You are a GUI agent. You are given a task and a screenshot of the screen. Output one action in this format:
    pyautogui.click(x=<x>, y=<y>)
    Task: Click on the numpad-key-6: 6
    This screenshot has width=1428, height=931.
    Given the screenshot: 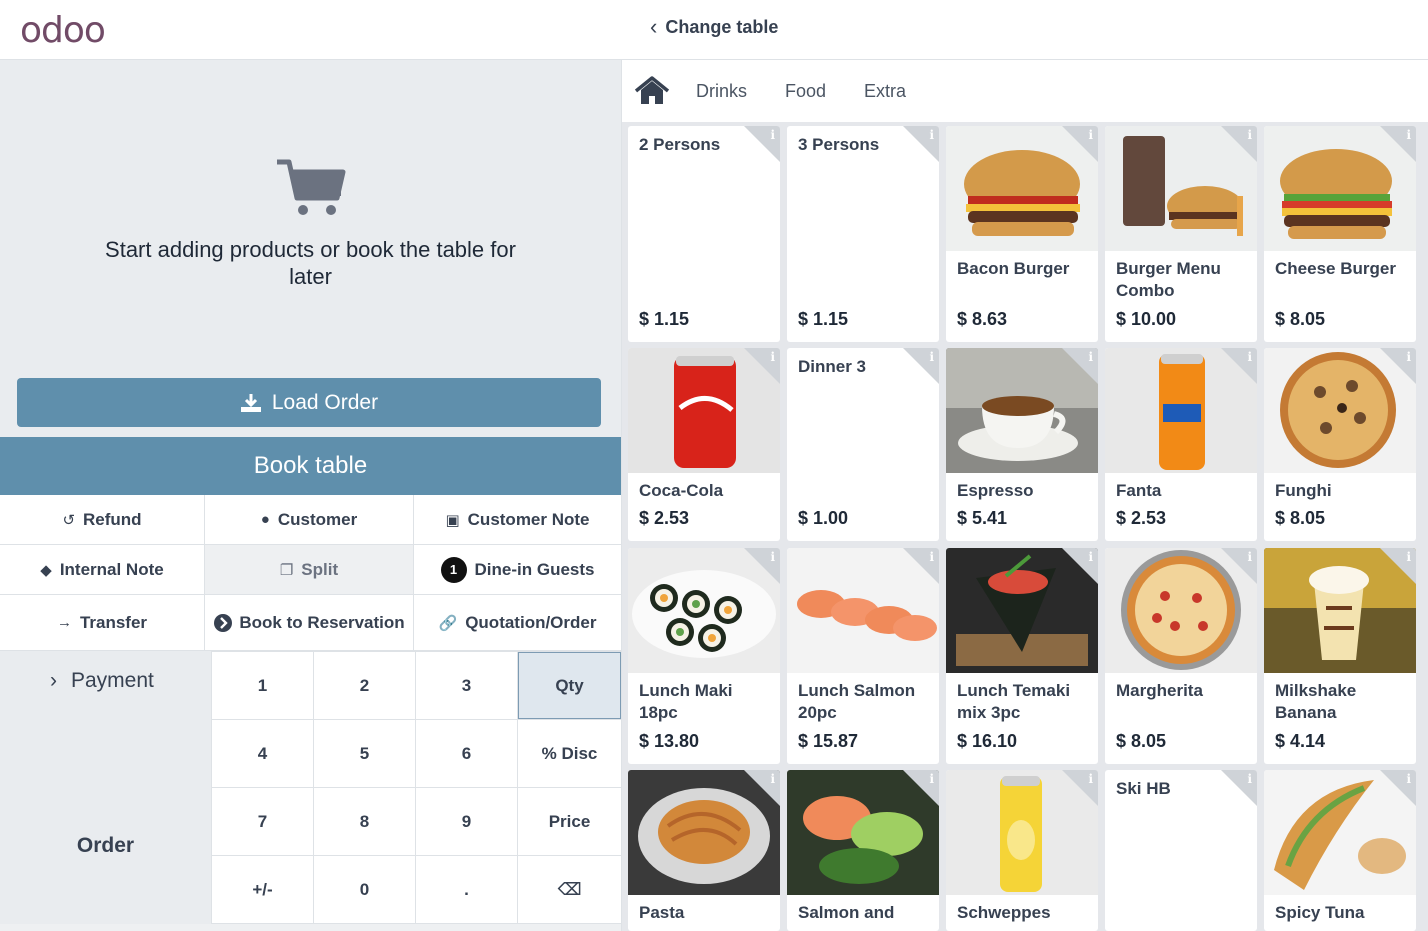 What is the action you would take?
    pyautogui.click(x=466, y=753)
    